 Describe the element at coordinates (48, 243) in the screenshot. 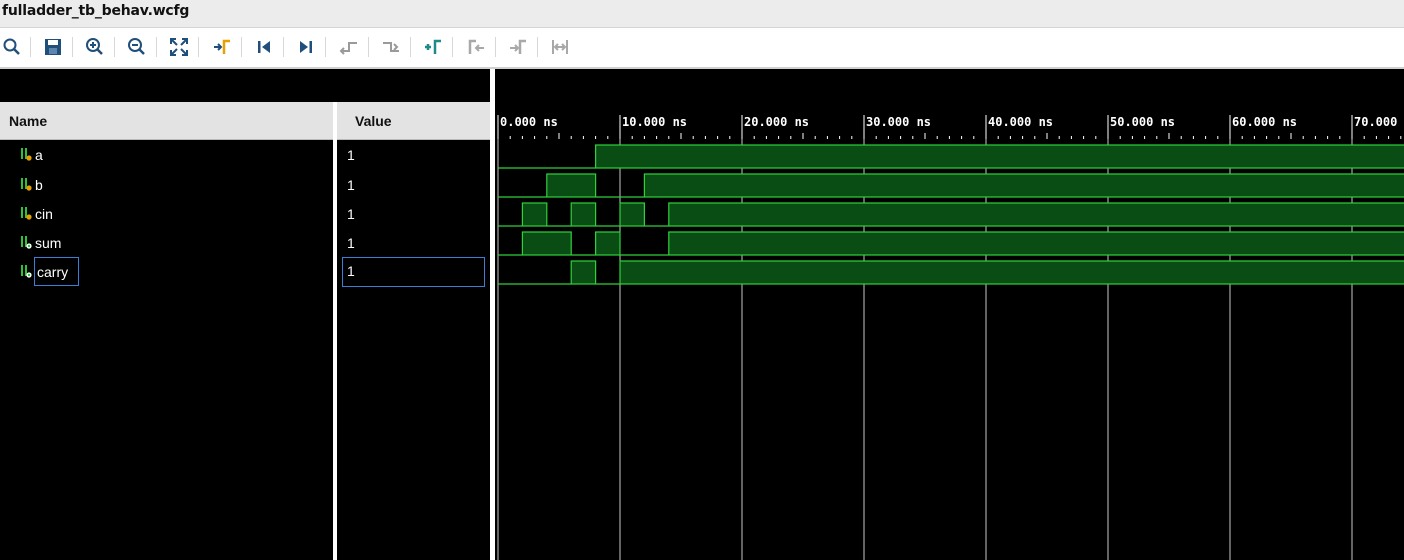

I see `signal-name: sum` at that location.